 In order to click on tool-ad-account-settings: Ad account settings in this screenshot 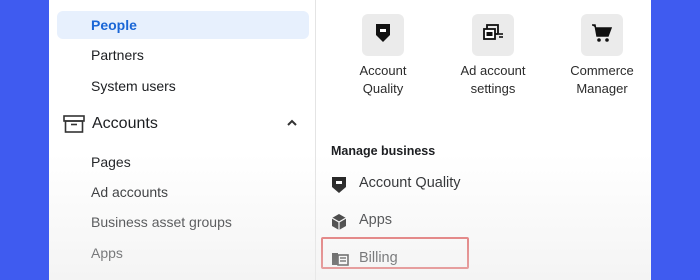, I will do `click(493, 56)`.